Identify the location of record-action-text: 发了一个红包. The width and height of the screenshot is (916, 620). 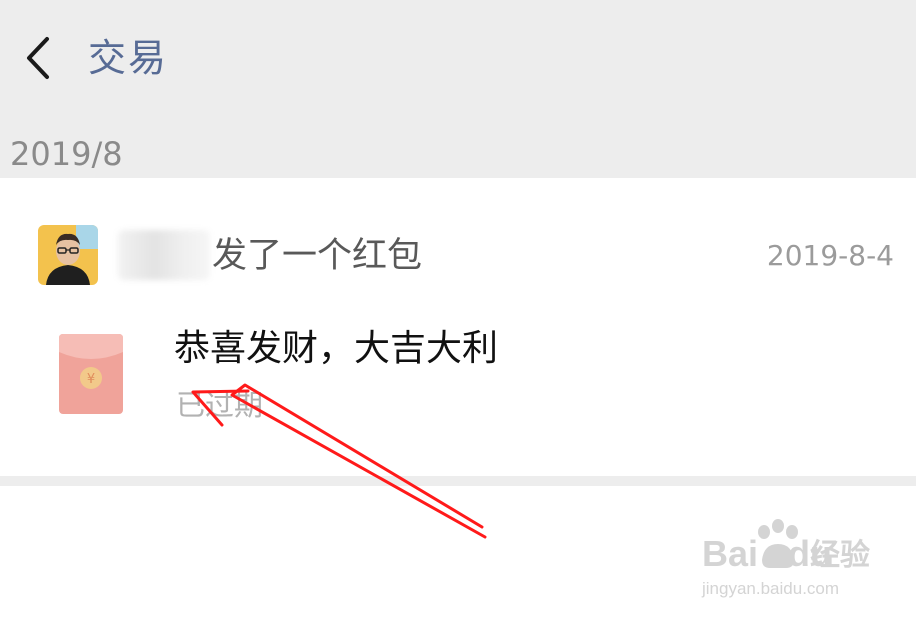
(317, 256).